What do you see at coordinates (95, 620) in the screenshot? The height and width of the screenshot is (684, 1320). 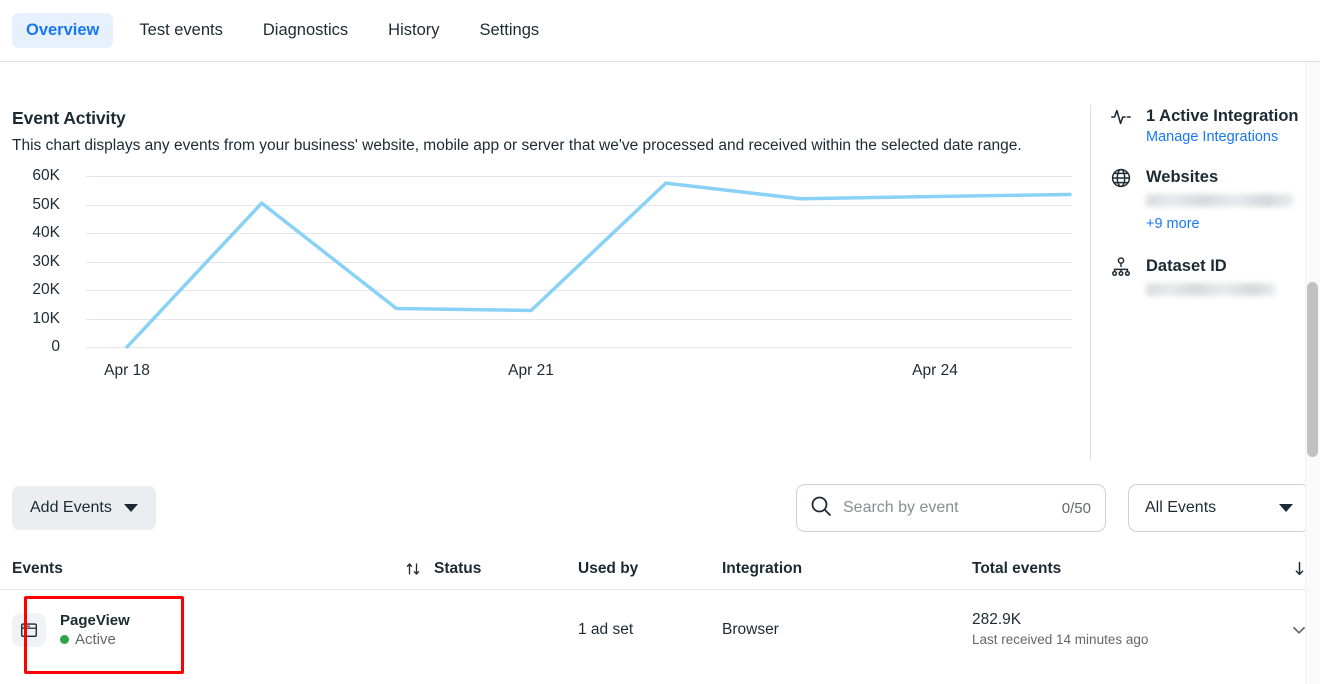 I see `event-name: PageView` at bounding box center [95, 620].